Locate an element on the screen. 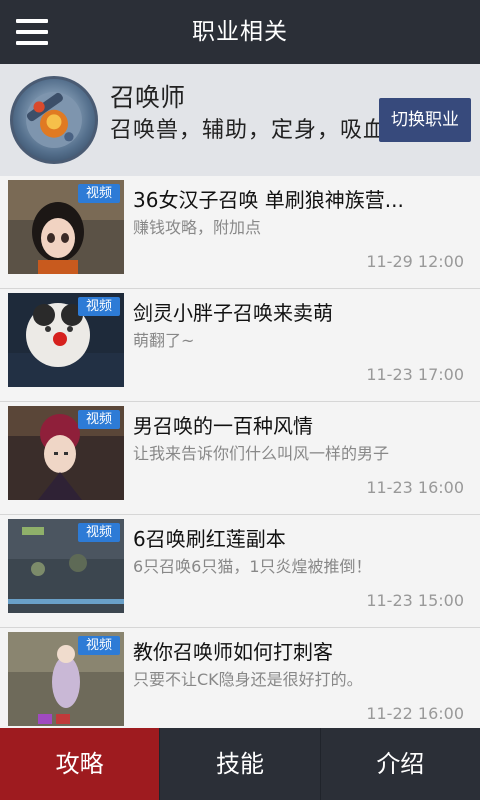  article-time: 11-29 12:00 is located at coordinates (415, 261).